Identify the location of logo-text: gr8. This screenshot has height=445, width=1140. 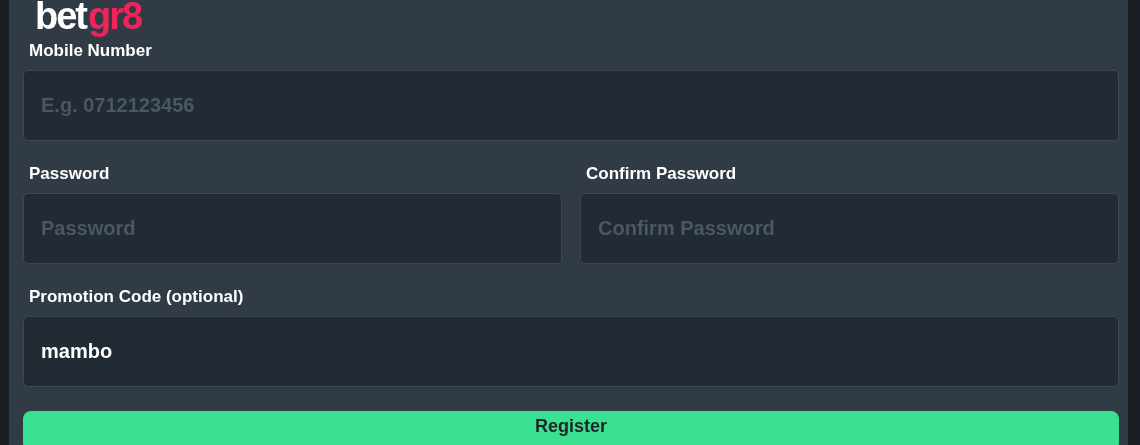
(115, 18).